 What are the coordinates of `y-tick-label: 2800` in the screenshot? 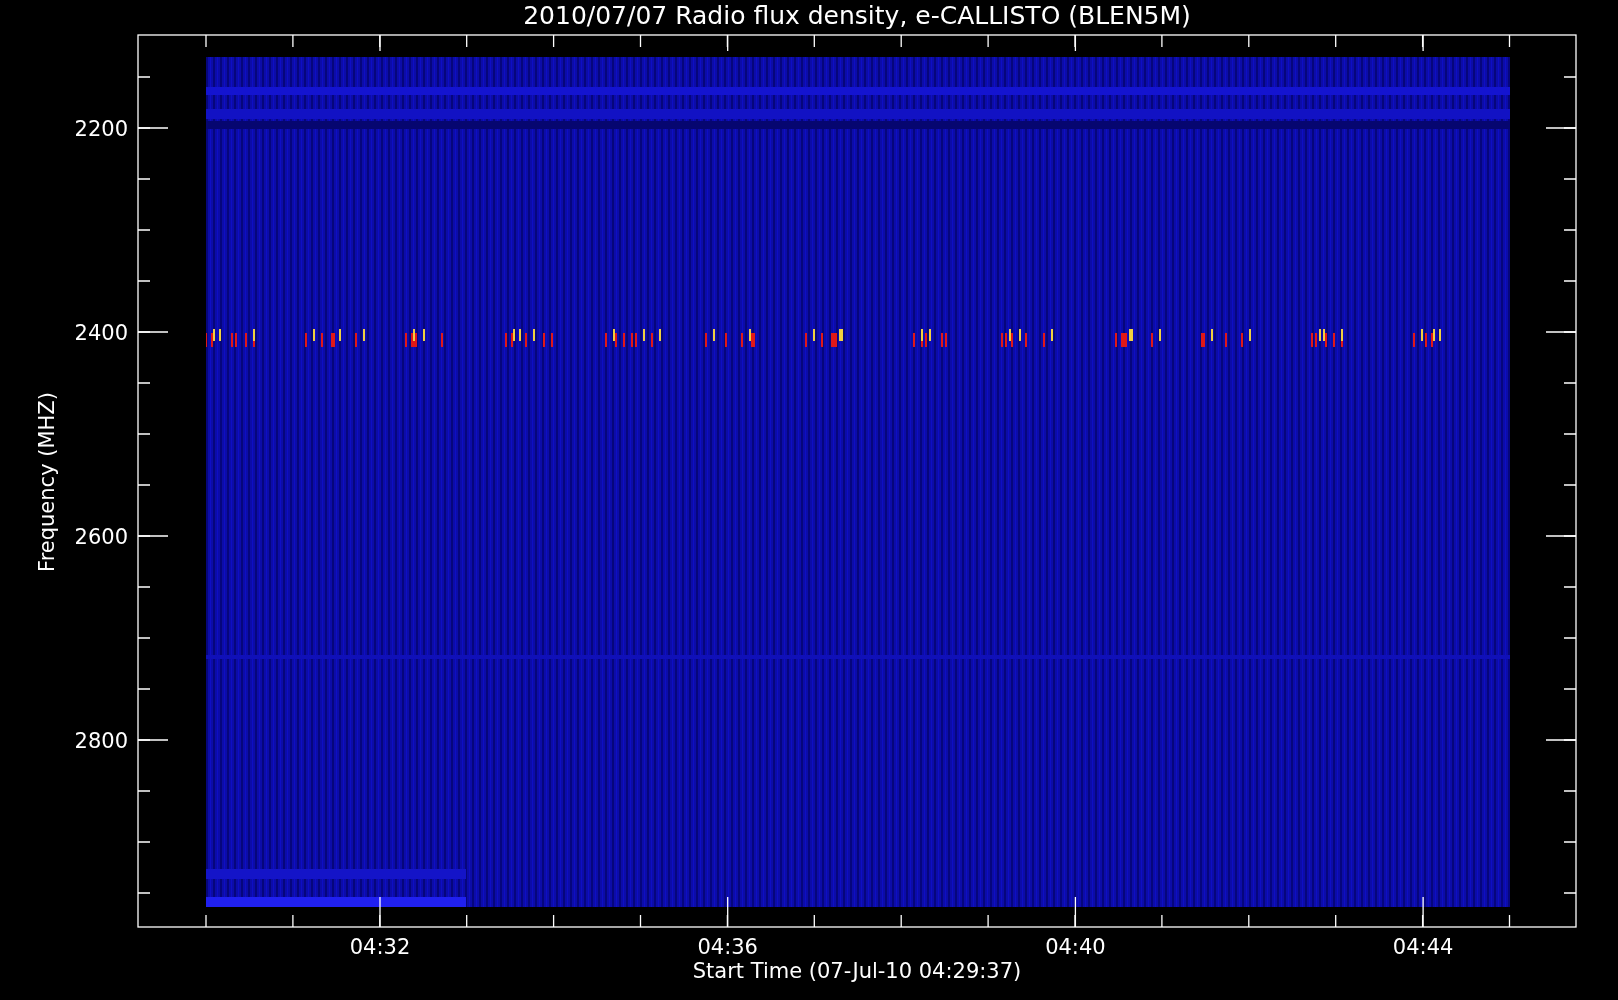 It's located at (101, 741).